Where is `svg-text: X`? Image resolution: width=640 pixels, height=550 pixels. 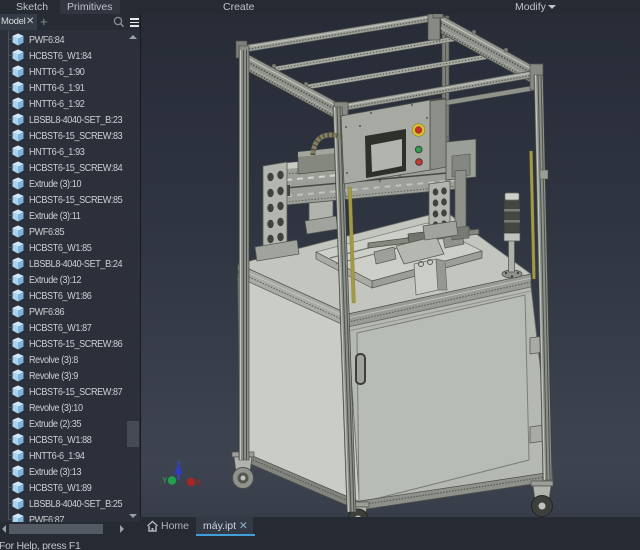
svg-text: X is located at coordinates (199, 482).